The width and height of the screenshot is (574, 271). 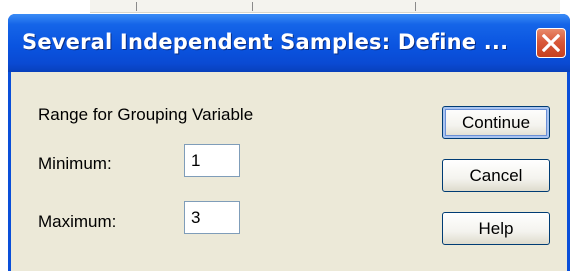 I want to click on minimum-input, so click(x=212, y=160).